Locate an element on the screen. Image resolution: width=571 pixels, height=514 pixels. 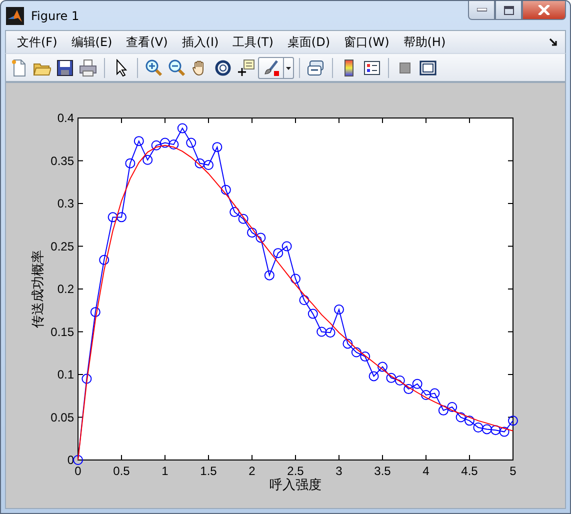
x-axis-label: 呼入强度 is located at coordinates (296, 485).